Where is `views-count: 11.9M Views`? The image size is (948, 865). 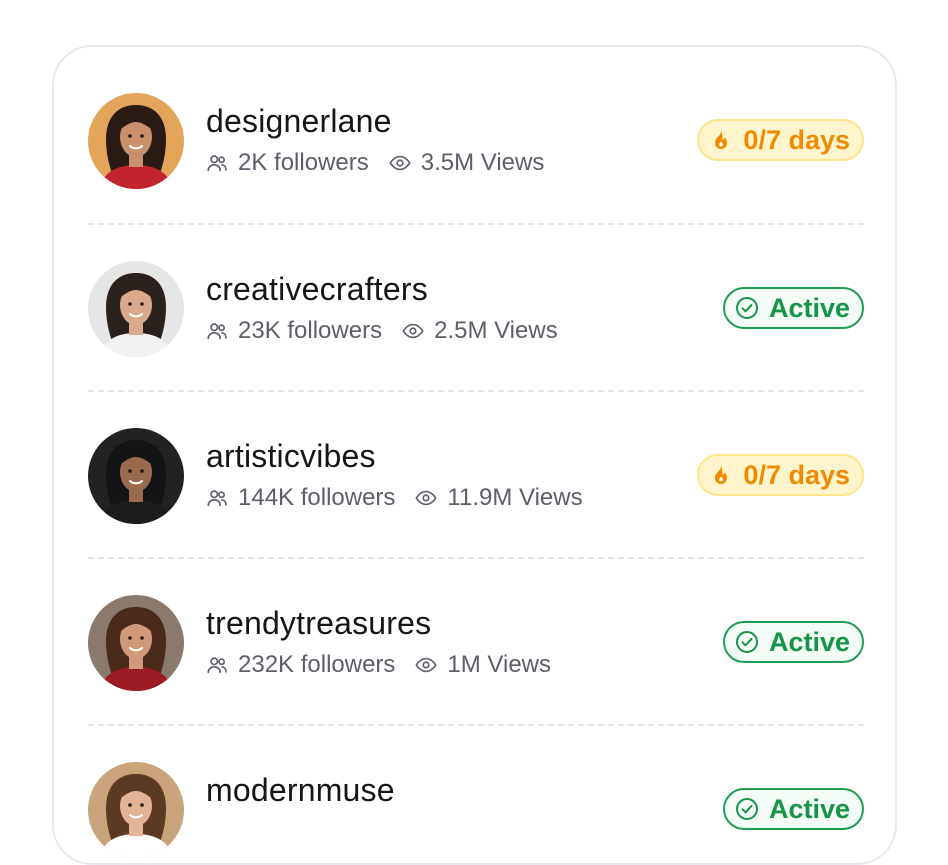 views-count: 11.9M Views is located at coordinates (515, 497).